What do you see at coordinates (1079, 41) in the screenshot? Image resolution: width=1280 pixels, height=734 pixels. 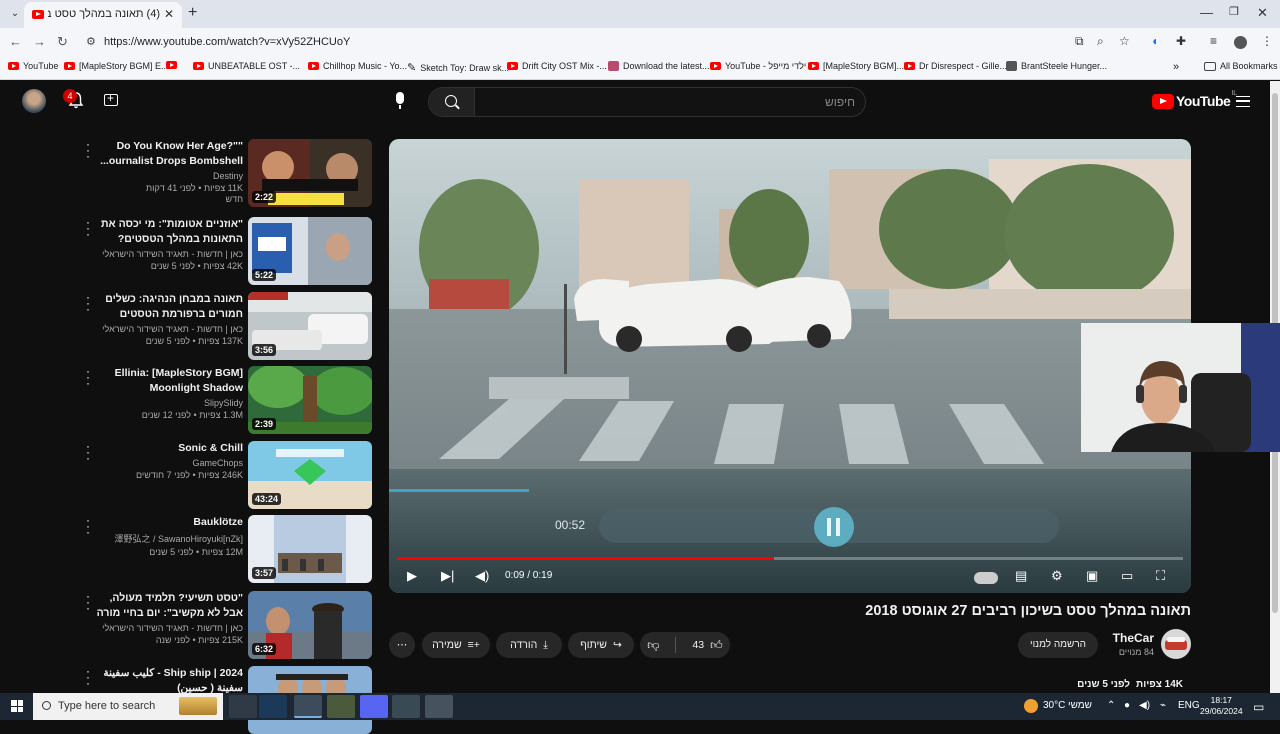 I see `cast-icon: ⧉` at bounding box center [1079, 41].